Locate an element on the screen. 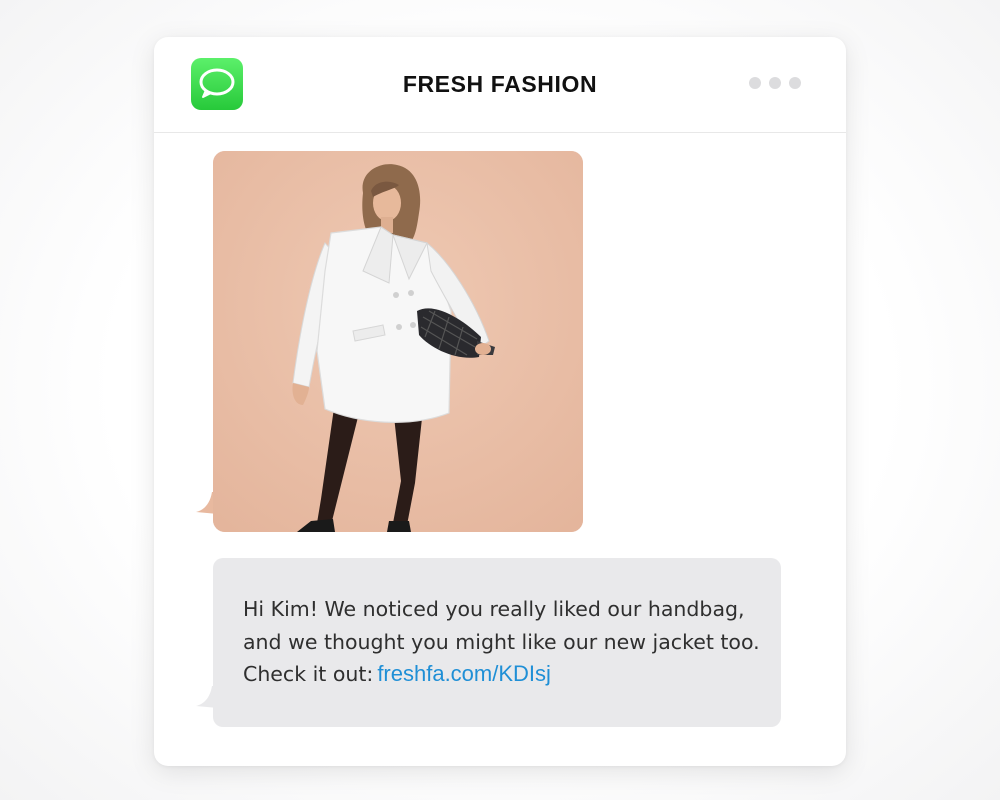  message-line: Check it out: freshfa.com/KDIsj is located at coordinates (497, 674).